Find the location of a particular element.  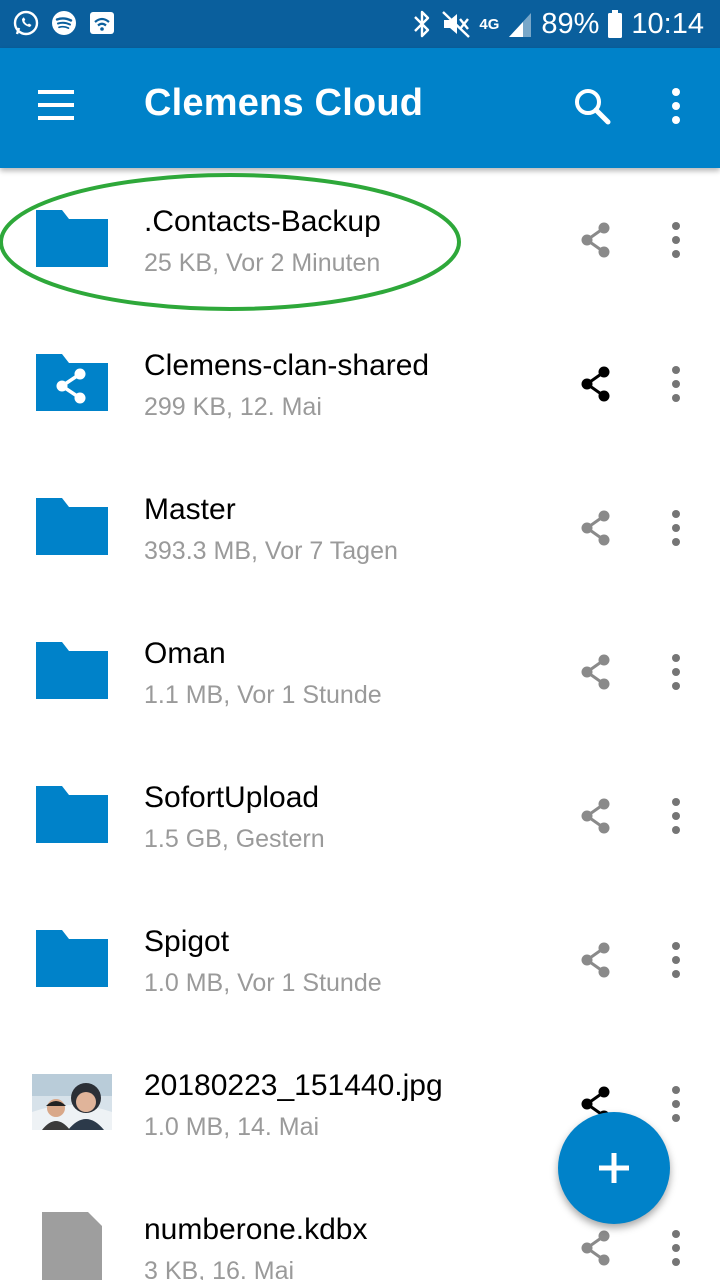

file-meta: 1.1 MB, Vor 1 Stunde is located at coordinates (263, 695).